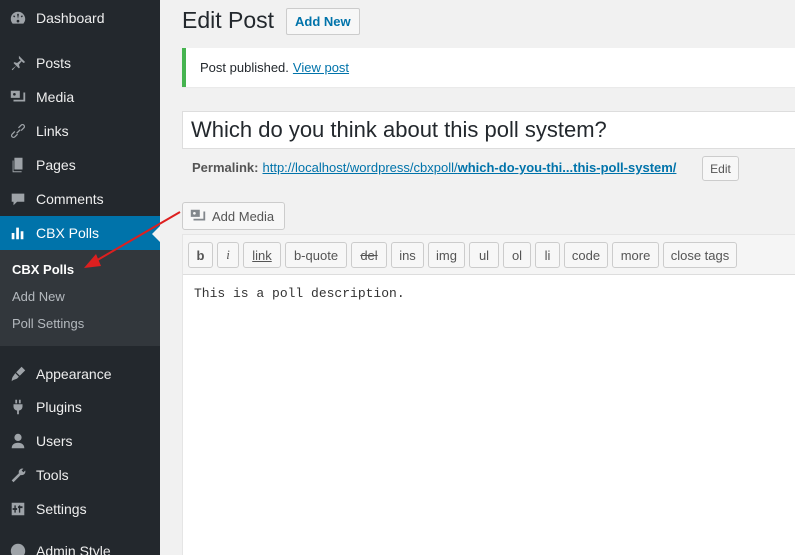  Describe the element at coordinates (18, 407) in the screenshot. I see `plug-icon` at that location.